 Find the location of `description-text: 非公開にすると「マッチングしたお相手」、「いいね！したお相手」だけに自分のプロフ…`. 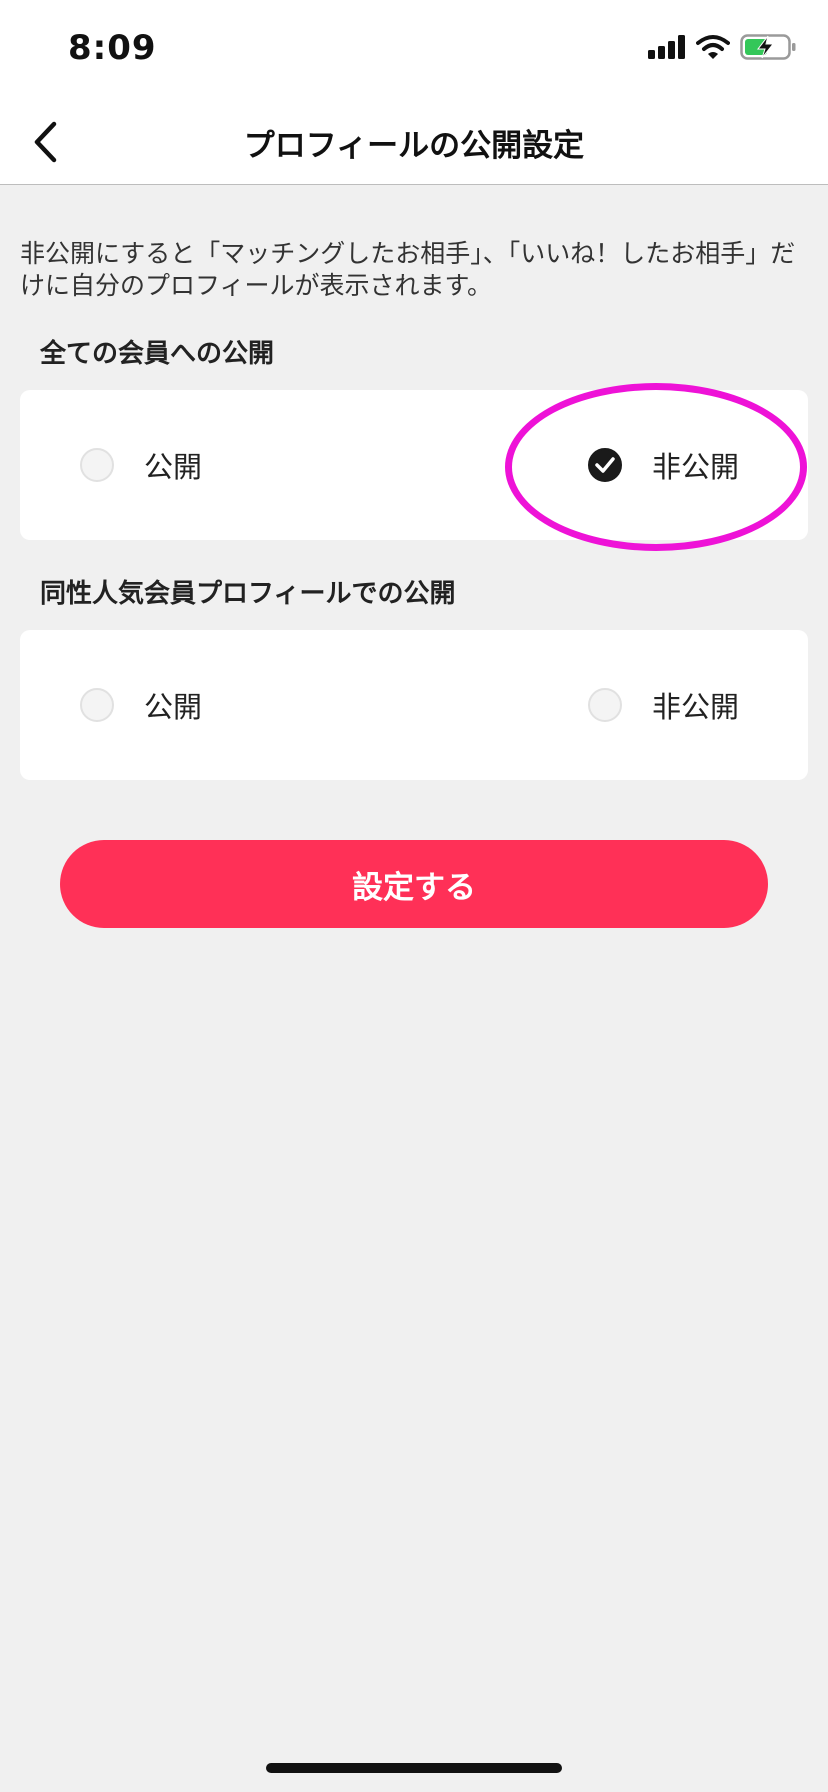

description-text: 非公開にすると「マッチングしたお相手」、「いいね！したお相手」だけに自分のプロフ… is located at coordinates (408, 269).